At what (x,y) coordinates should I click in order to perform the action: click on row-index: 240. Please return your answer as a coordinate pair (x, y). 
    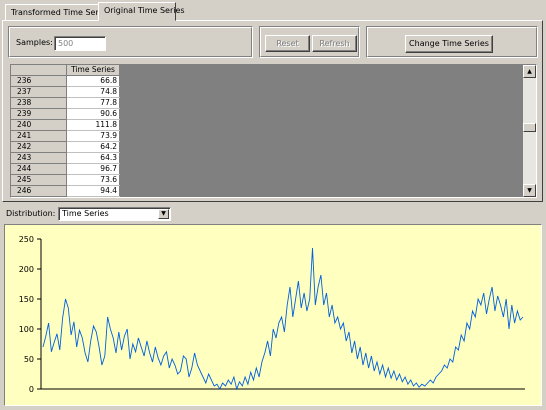
    Looking at the image, I should click on (39, 125).